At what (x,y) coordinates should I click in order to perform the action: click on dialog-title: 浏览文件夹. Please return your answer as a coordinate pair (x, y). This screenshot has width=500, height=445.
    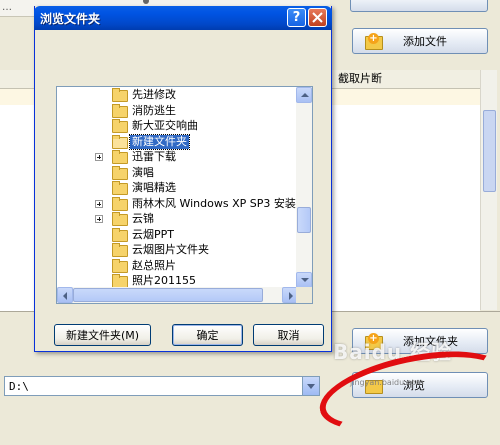
    Looking at the image, I should click on (70, 18).